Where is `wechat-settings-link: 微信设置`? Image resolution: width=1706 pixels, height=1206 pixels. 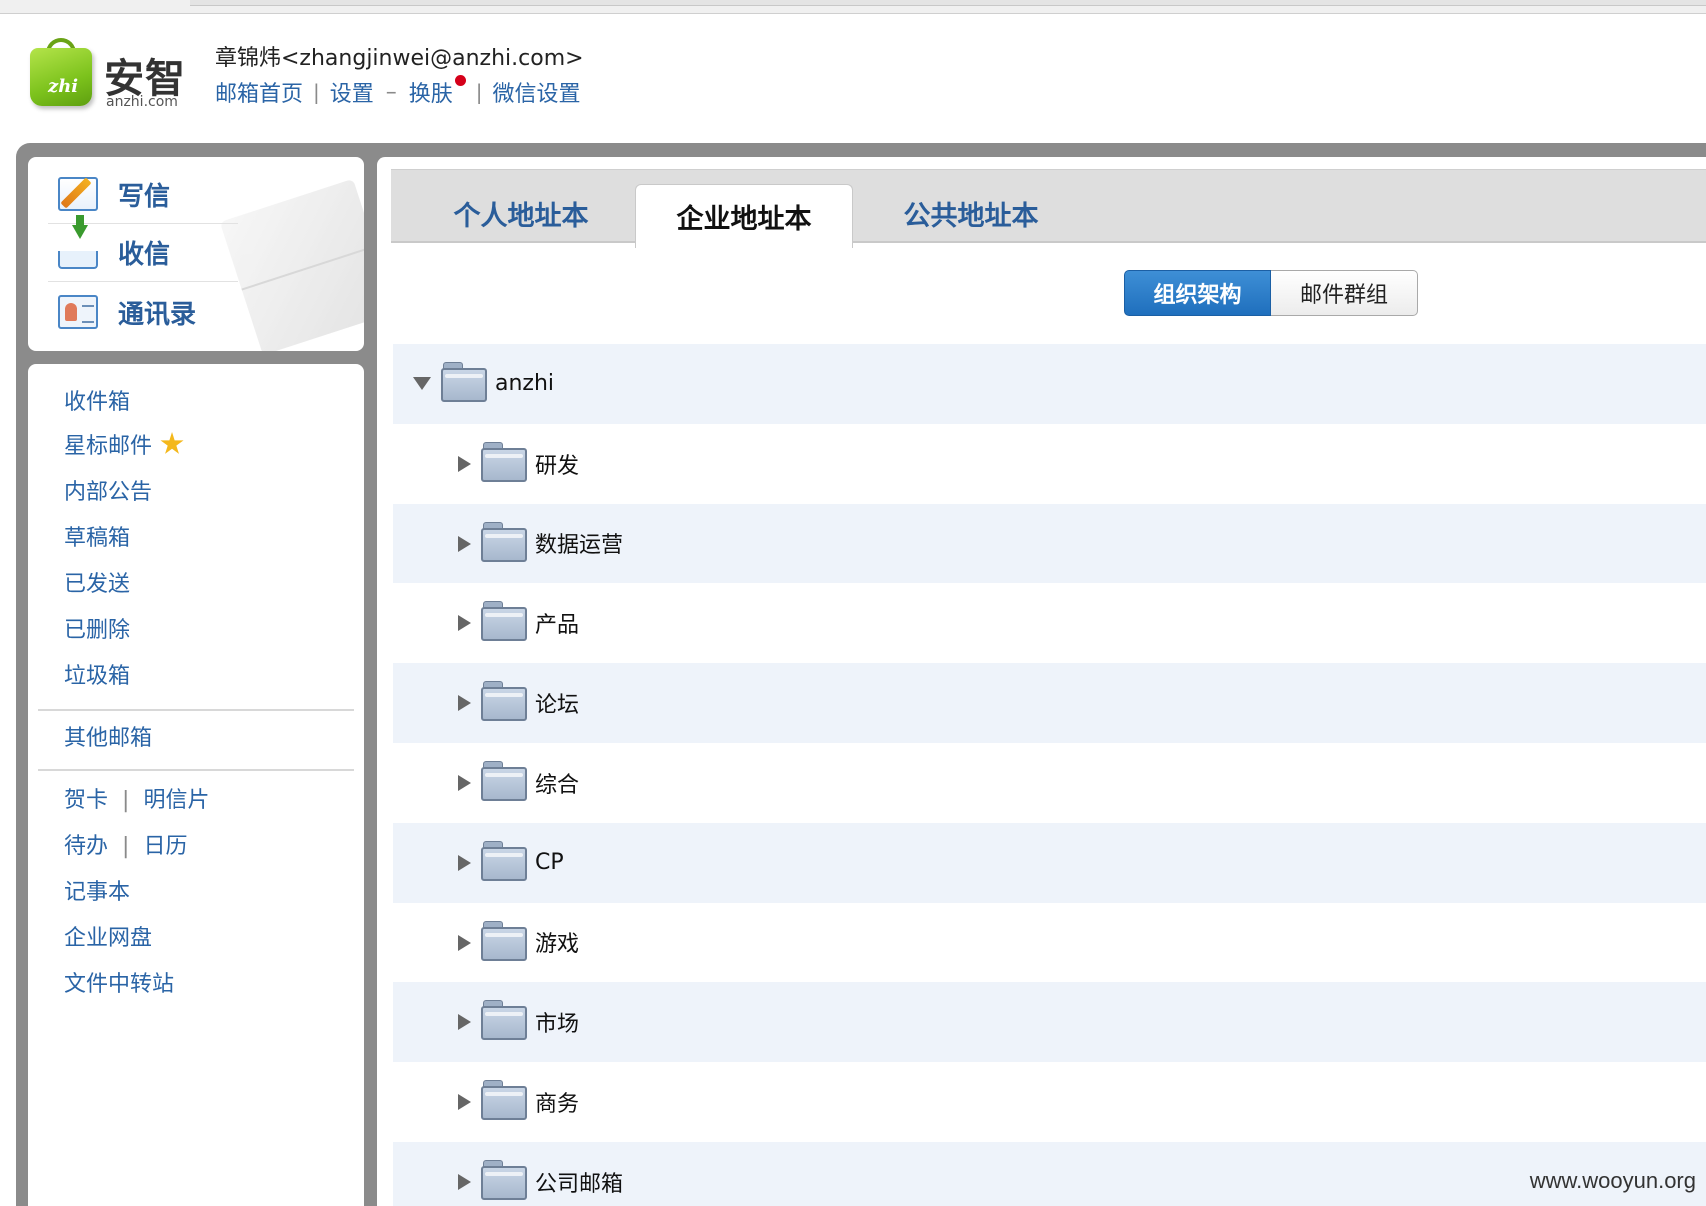
wechat-settings-link: 微信设置 is located at coordinates (537, 92).